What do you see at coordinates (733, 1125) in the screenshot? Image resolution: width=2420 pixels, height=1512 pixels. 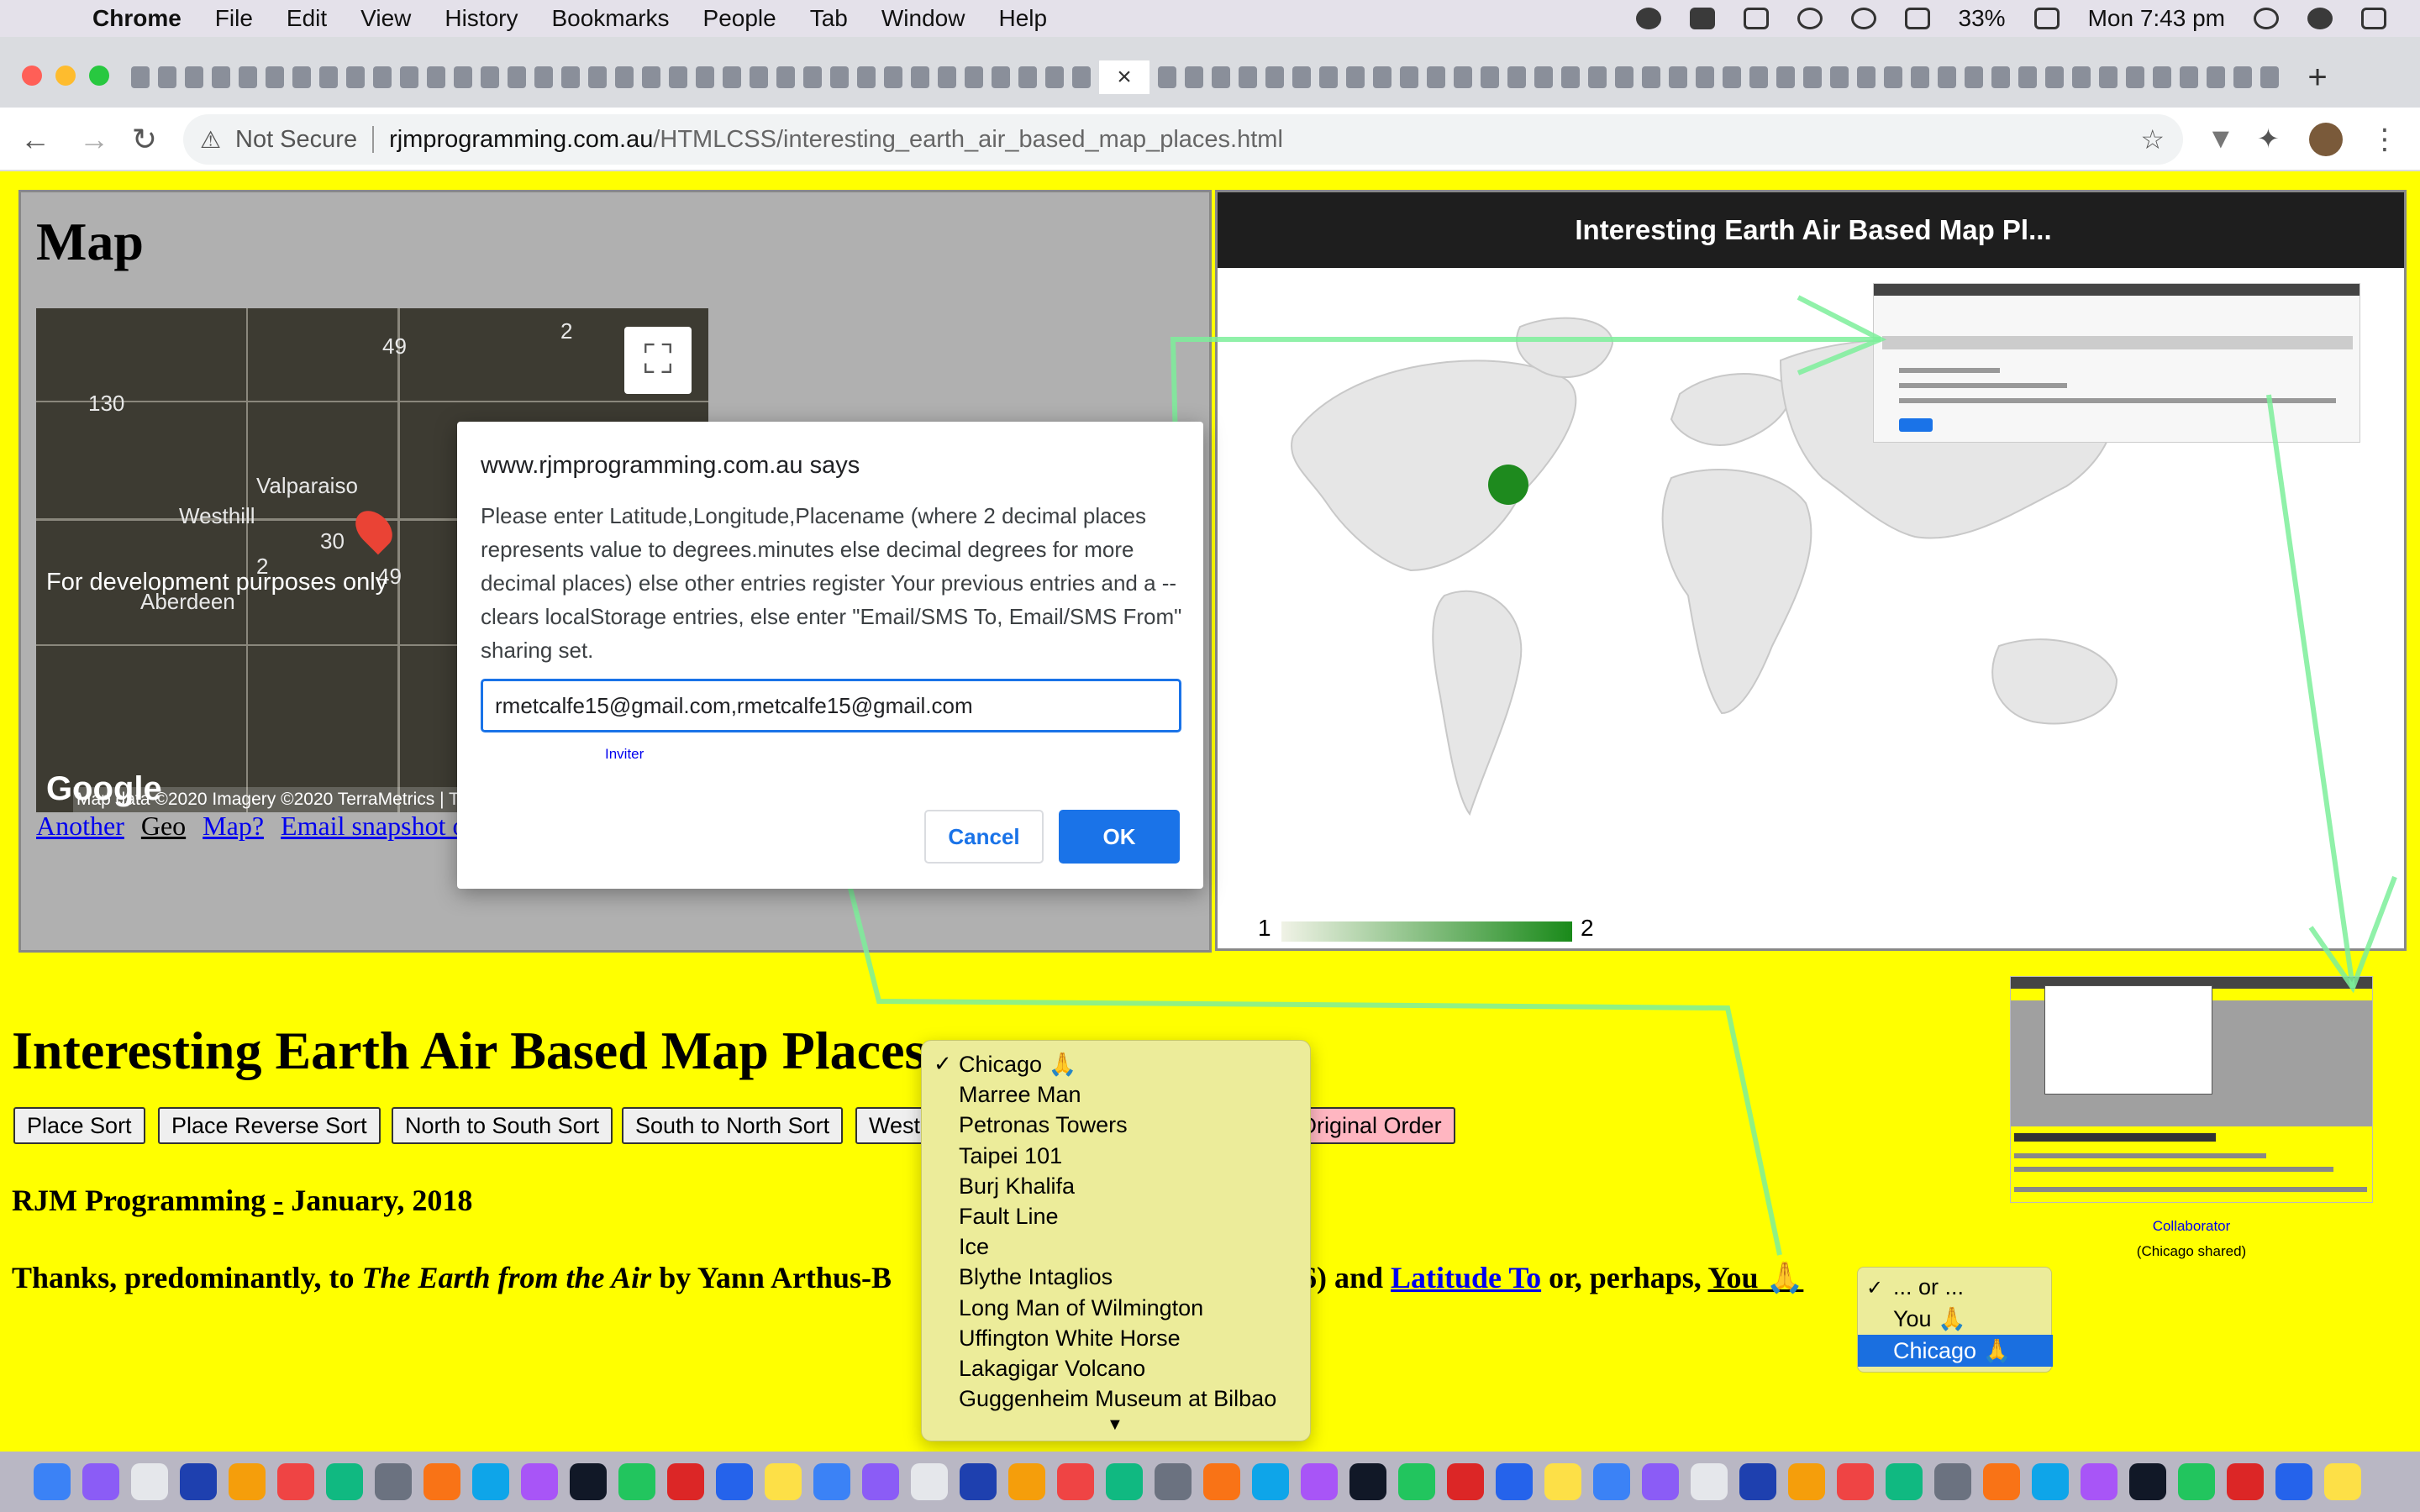 I see `south-to-north-sort-button: South to North Sort` at bounding box center [733, 1125].